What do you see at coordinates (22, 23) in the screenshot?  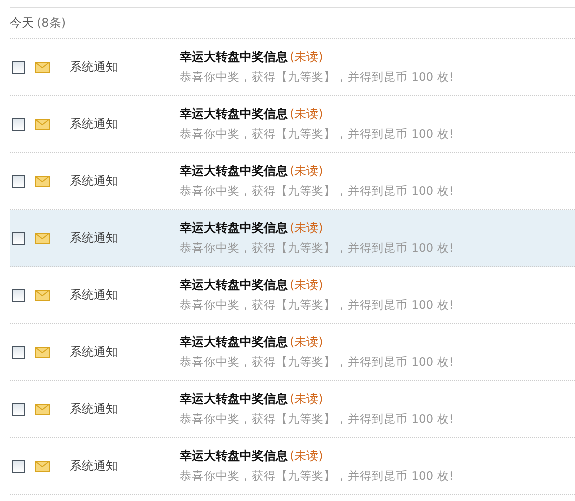 I see `group-label: 今天` at bounding box center [22, 23].